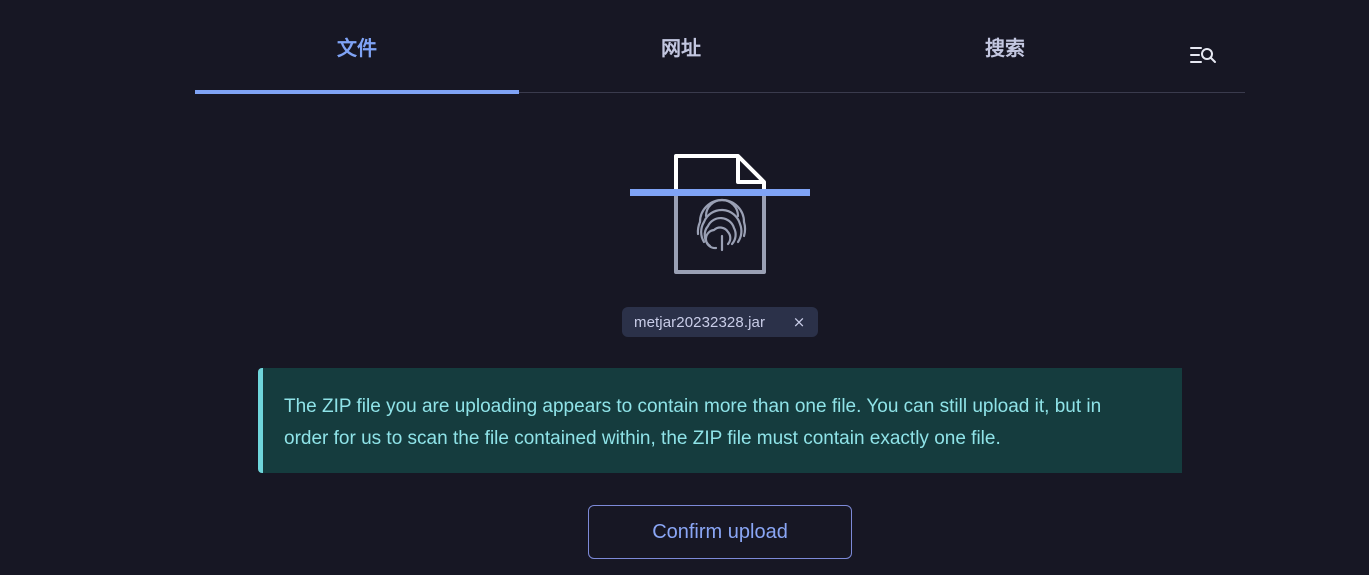 This screenshot has width=1369, height=575. What do you see at coordinates (720, 532) in the screenshot?
I see `confirm-upload-button: Confirm upload` at bounding box center [720, 532].